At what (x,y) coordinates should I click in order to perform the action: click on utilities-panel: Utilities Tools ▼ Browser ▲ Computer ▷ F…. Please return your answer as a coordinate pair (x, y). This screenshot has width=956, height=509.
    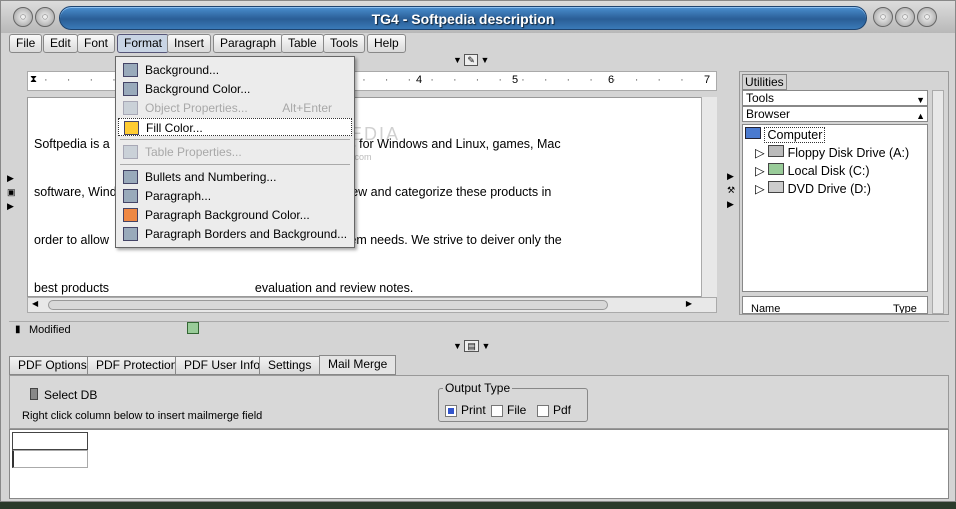
    Looking at the image, I should click on (844, 193).